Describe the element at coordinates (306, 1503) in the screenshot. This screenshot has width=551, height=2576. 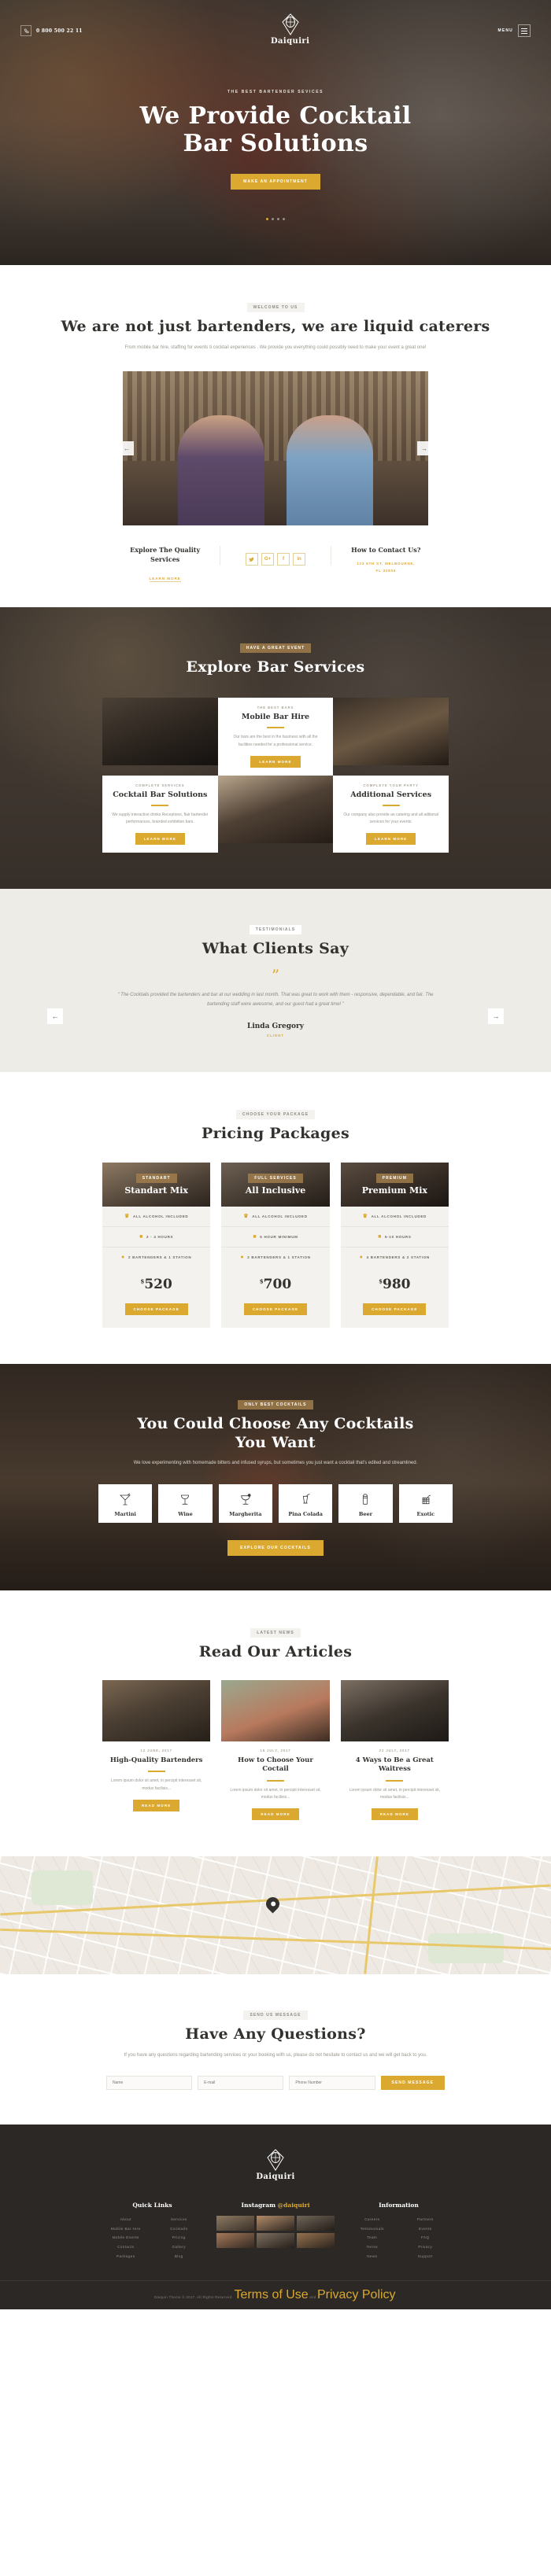
I see `cocktail-item-pina-colada: Pina Colada` at that location.